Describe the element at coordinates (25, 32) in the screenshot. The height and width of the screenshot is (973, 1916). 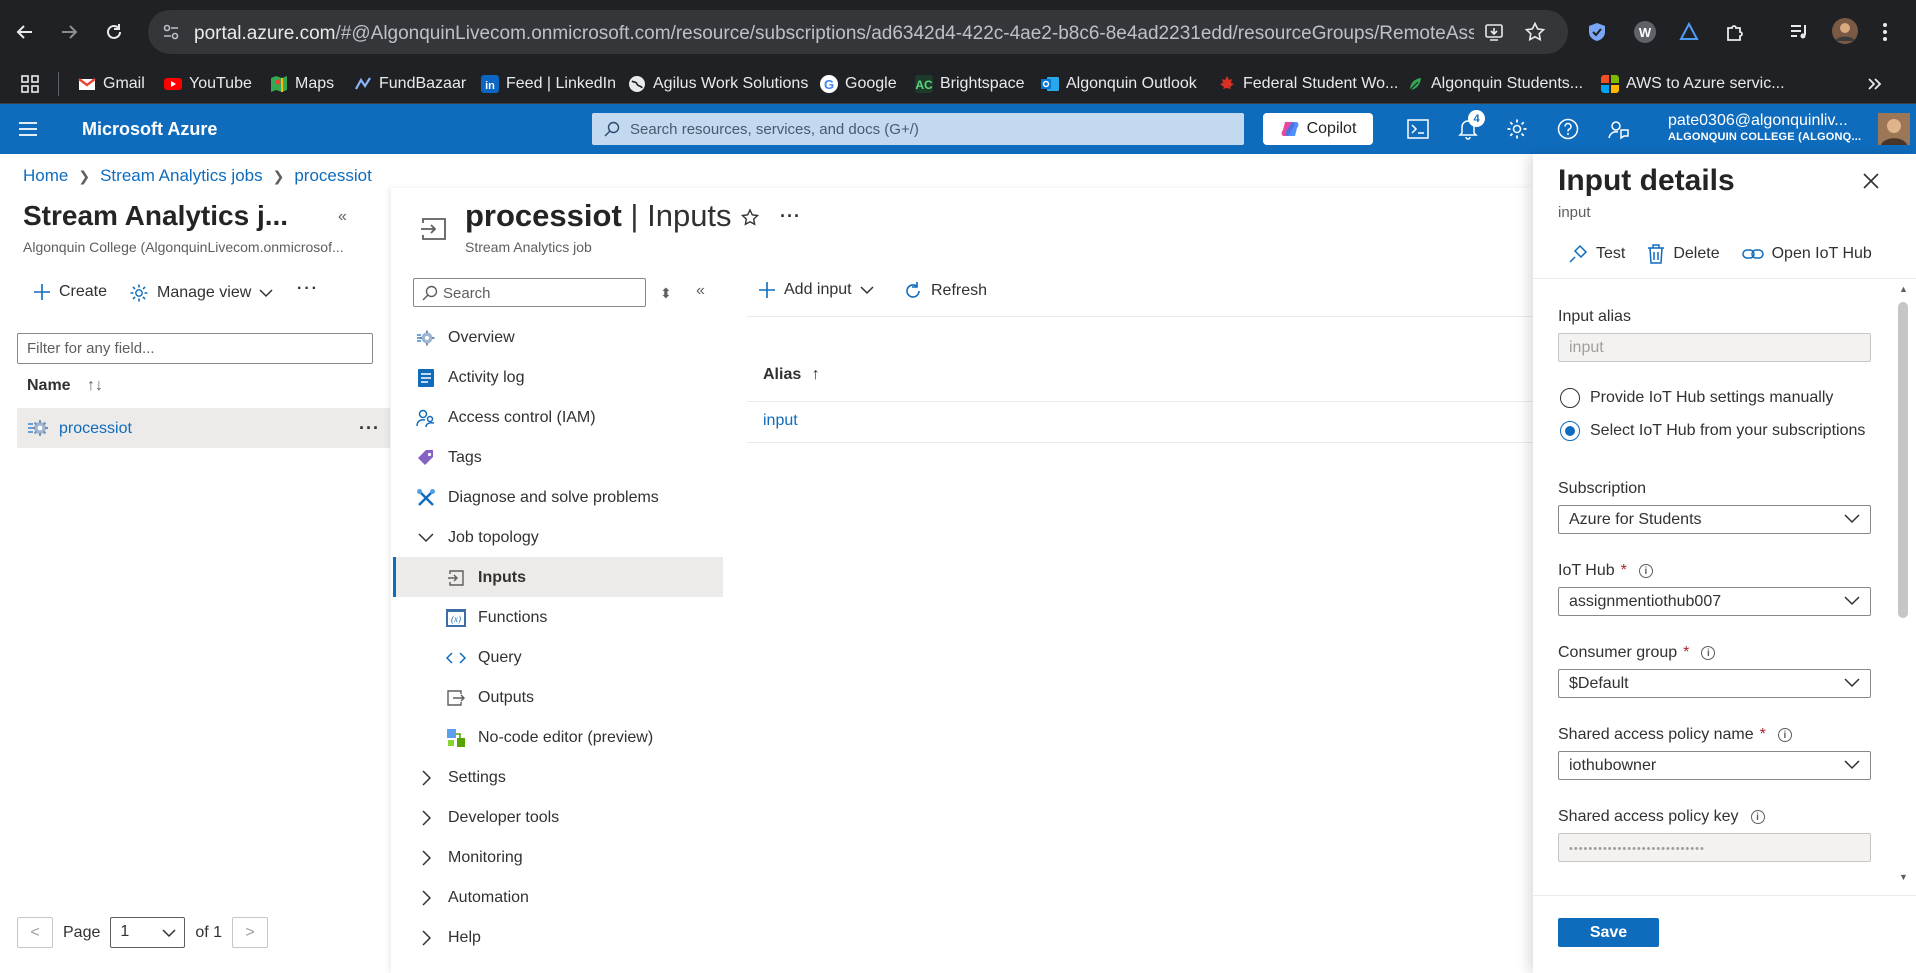
I see `back-button` at that location.